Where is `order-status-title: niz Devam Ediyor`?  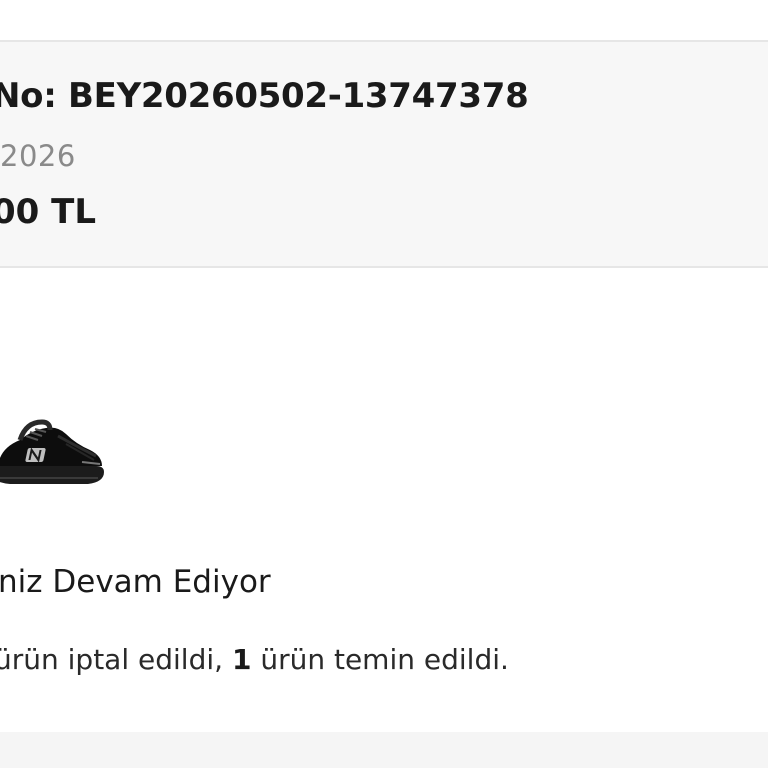 order-status-title: niz Devam Ediyor is located at coordinates (135, 582).